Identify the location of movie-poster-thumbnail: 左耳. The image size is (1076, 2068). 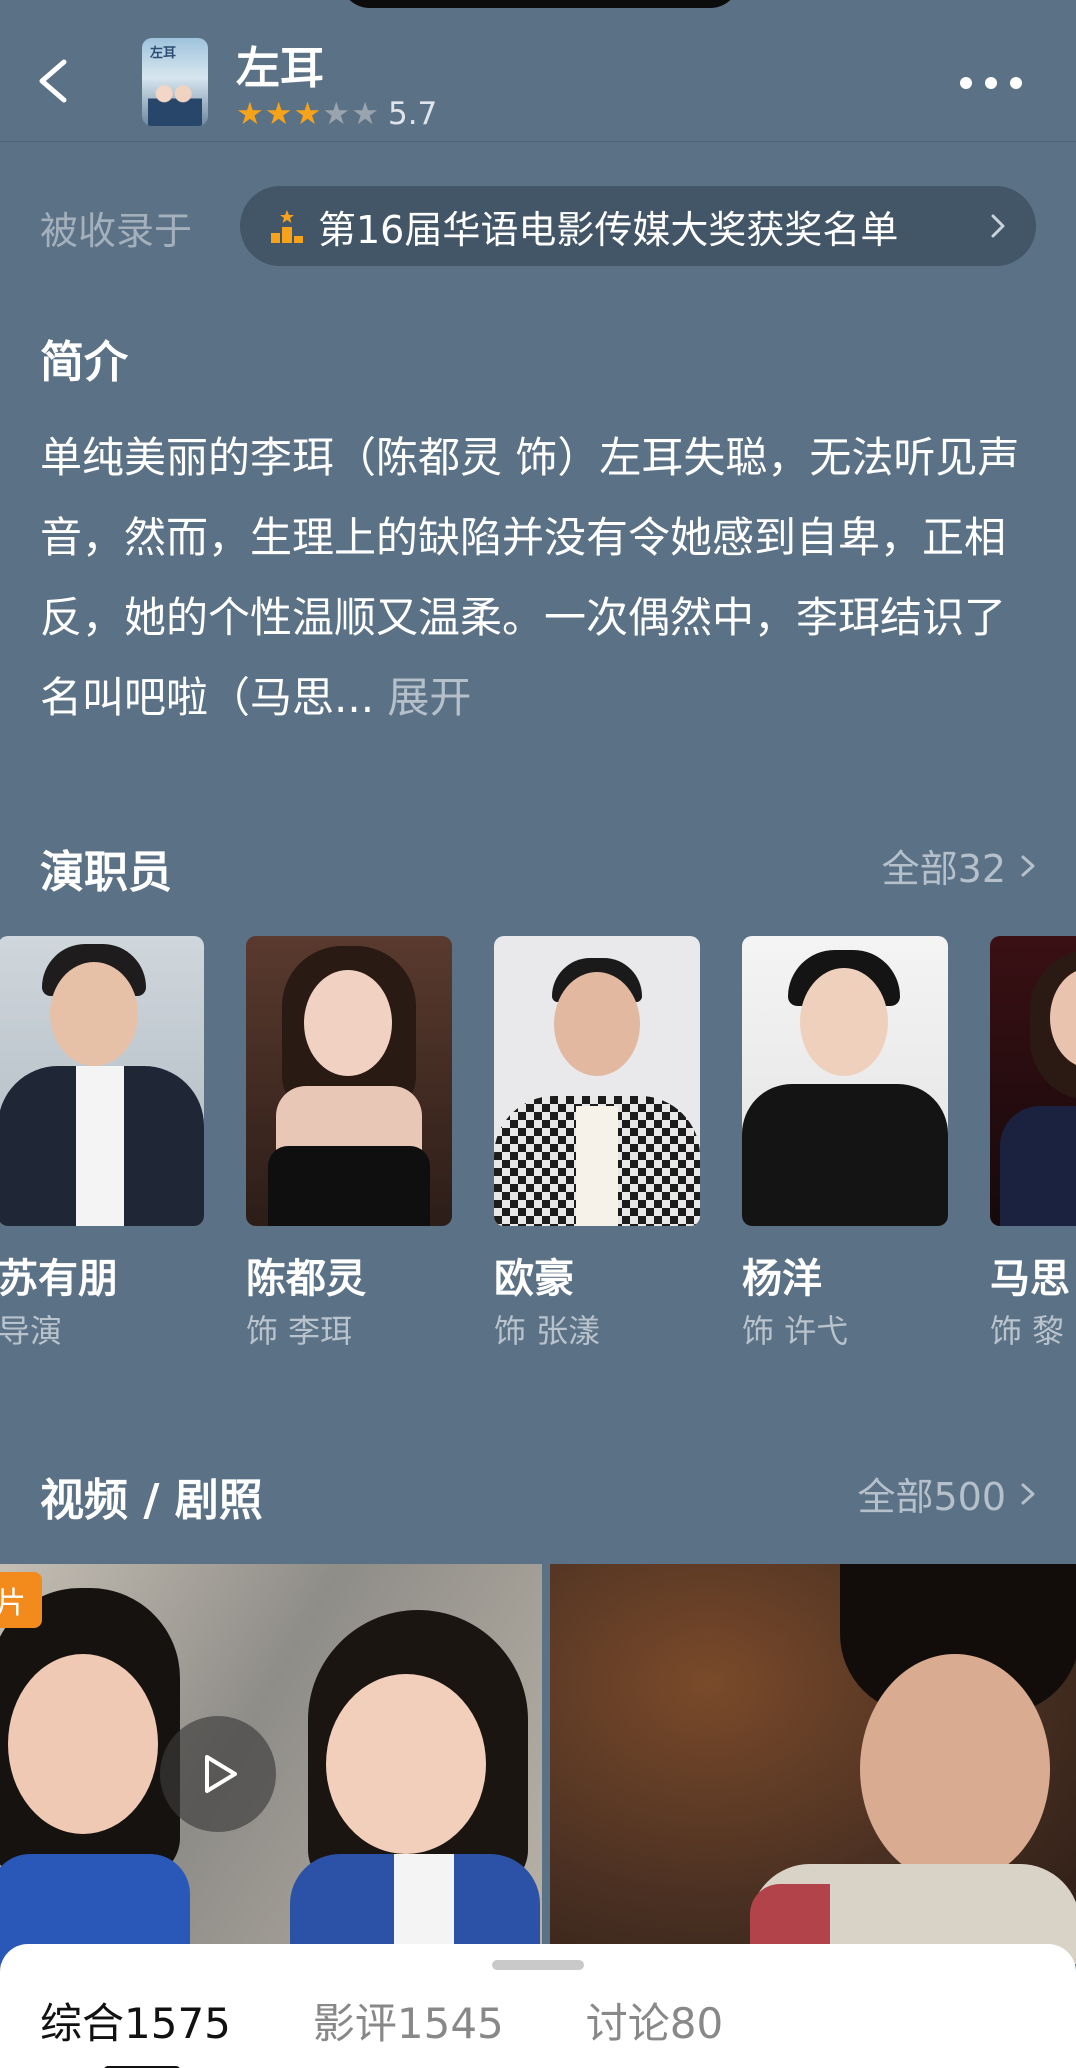
(175, 82).